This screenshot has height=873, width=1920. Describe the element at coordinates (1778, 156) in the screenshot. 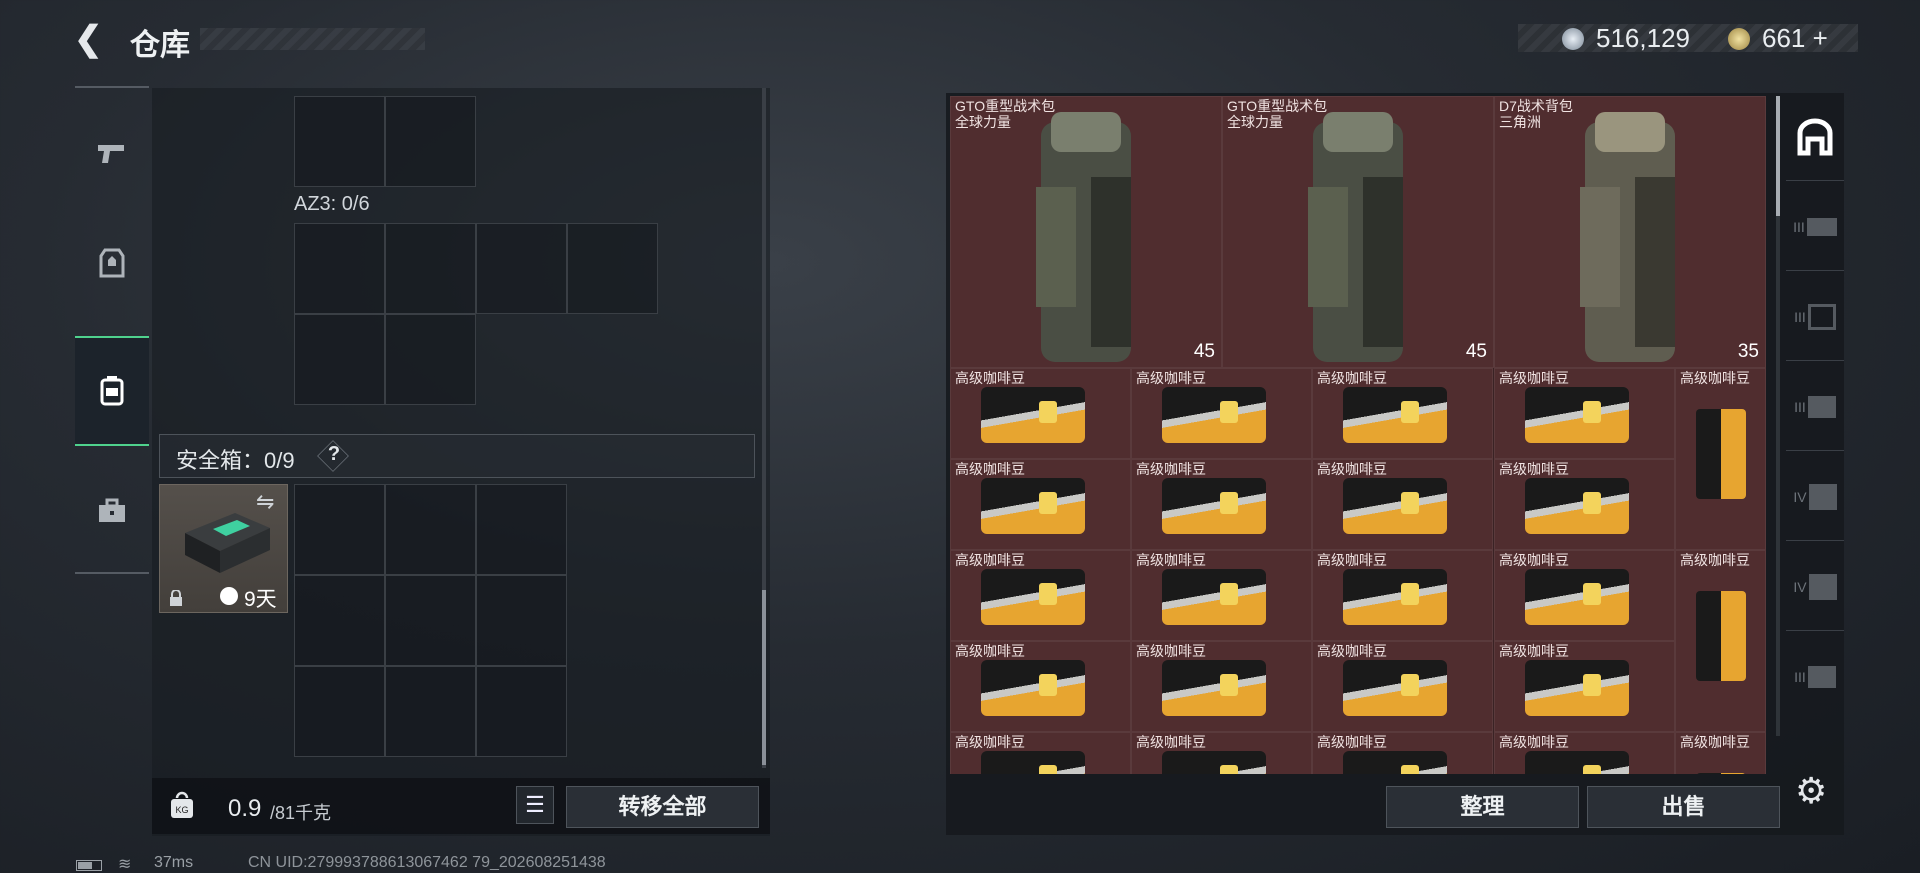

I see `stash-scrollbar-thumb` at that location.